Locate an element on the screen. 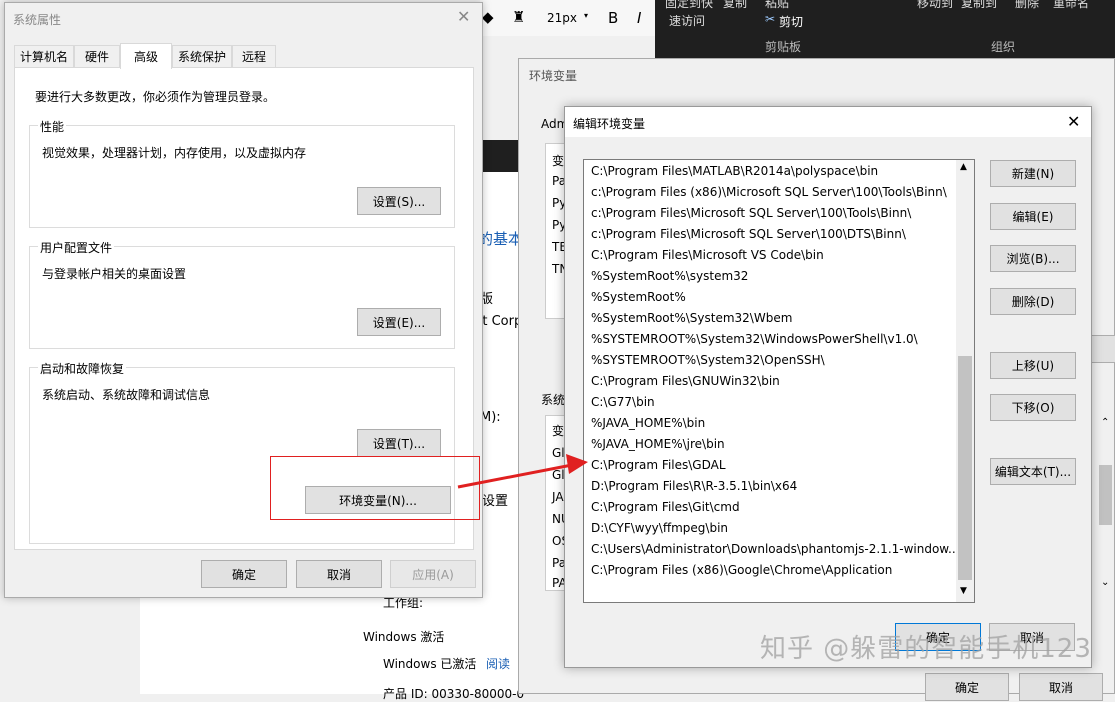 This screenshot has height=702, width=1115. red-arrow is located at coordinates (522, 471).